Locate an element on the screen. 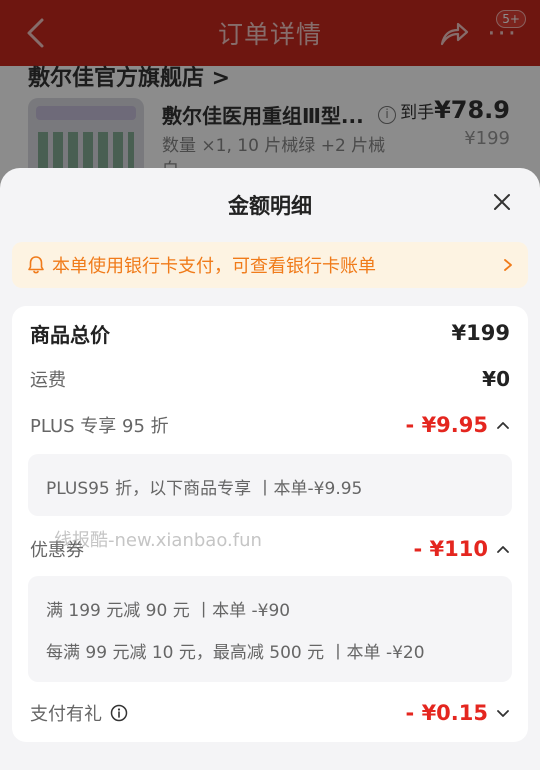 This screenshot has width=540, height=770. row-total-price: 商品总价 ¥199 is located at coordinates (270, 334).